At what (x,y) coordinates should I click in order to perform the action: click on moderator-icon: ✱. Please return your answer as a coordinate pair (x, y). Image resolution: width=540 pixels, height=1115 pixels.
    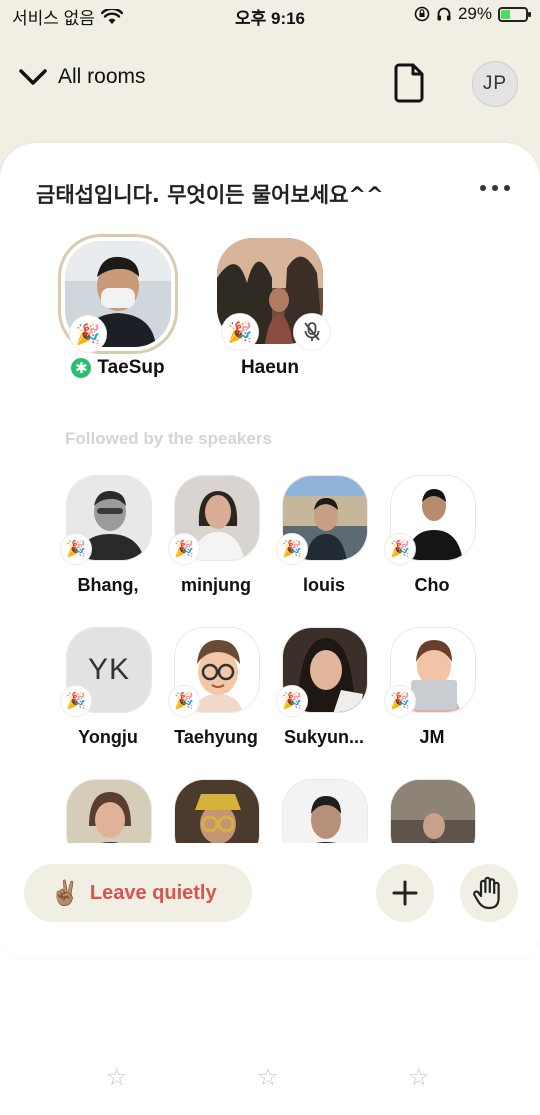
    Looking at the image, I should click on (81, 368).